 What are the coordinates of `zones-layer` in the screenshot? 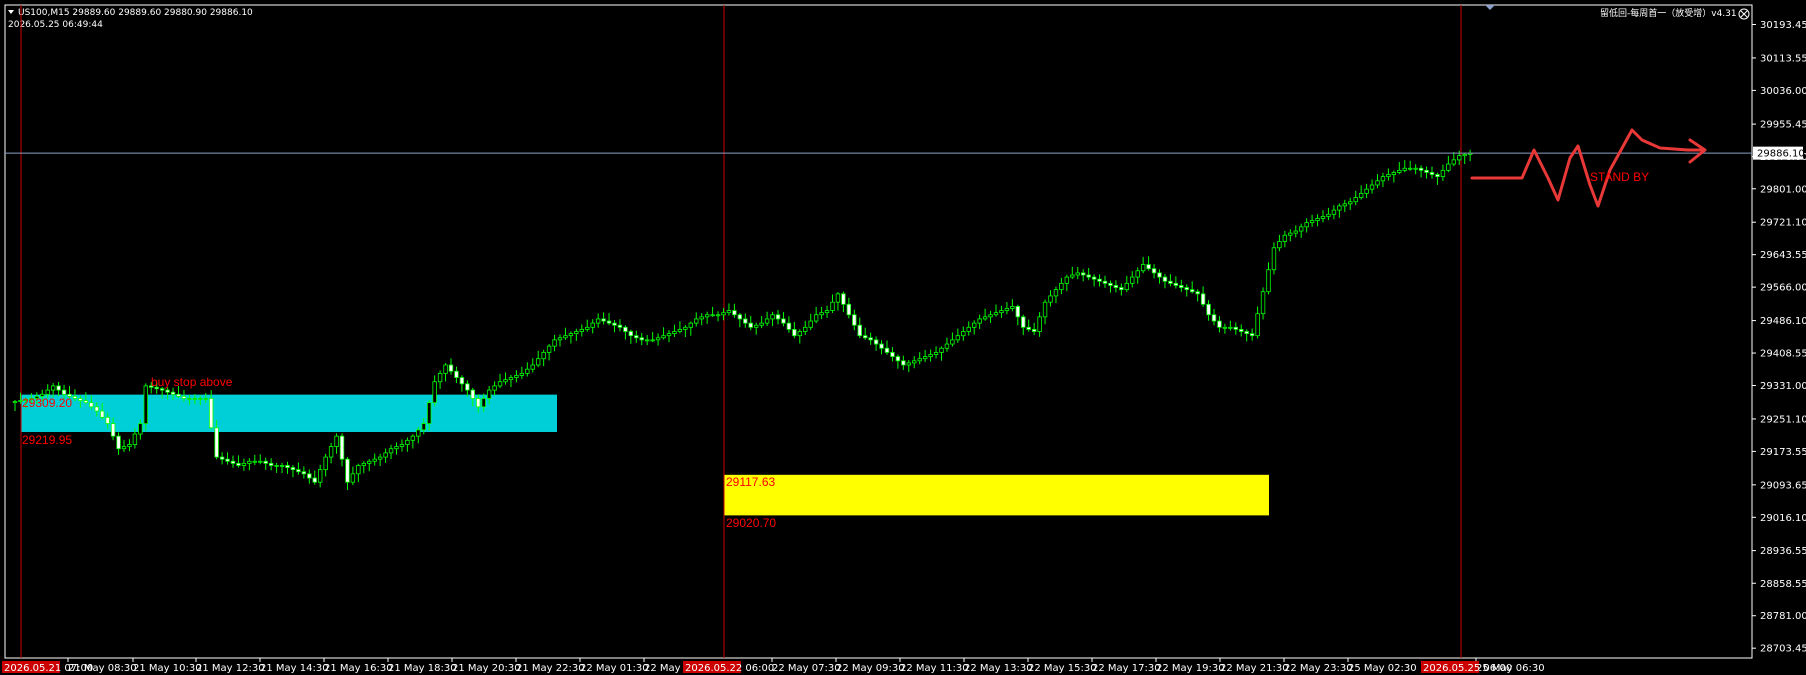 It's located at (645, 455).